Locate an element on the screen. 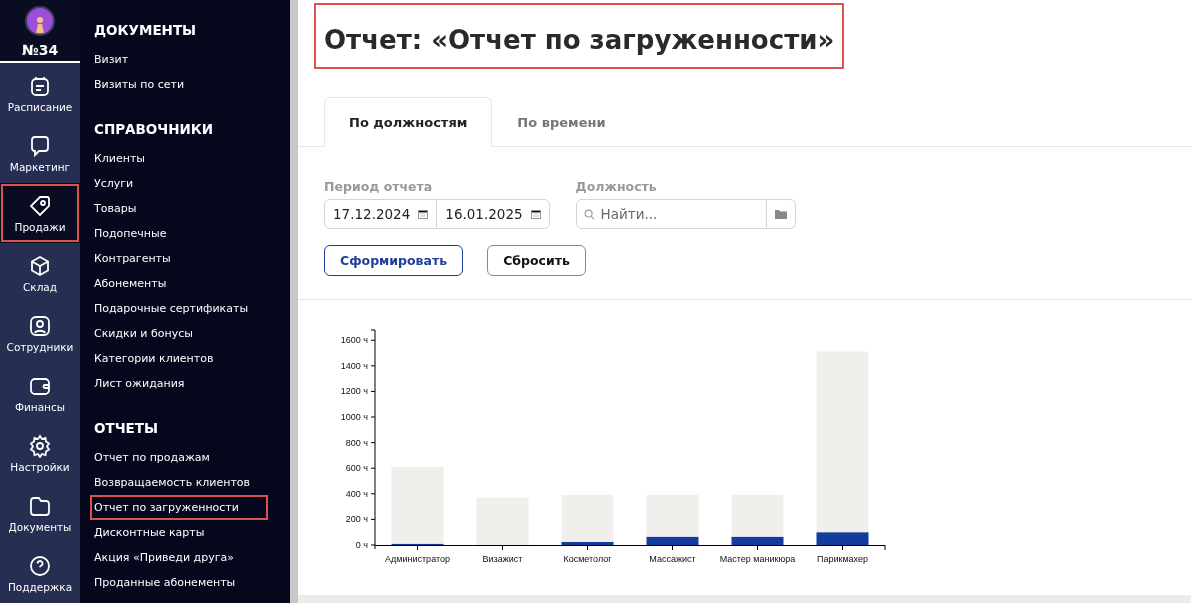  nav-rail-item: Настройки is located at coordinates (40, 453).